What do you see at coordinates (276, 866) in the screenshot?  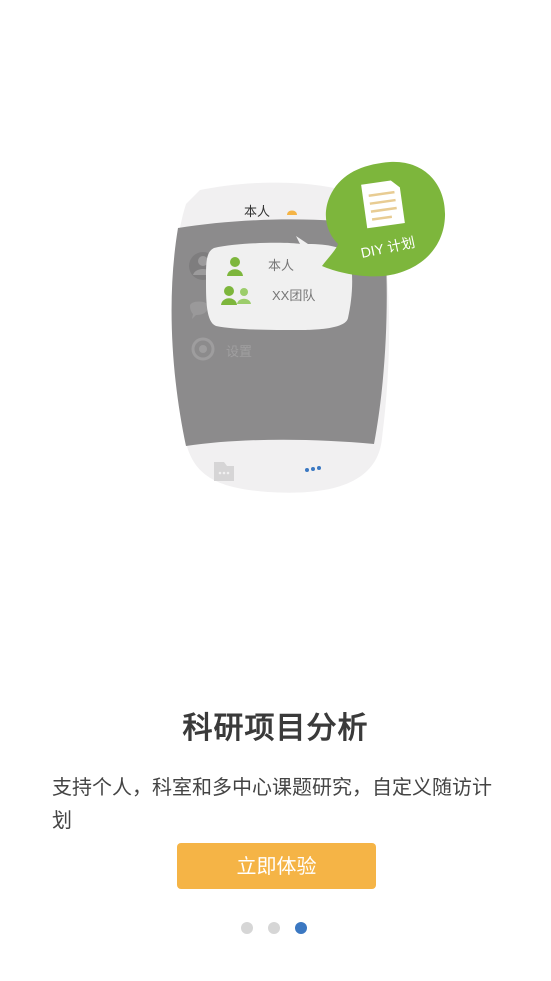 I see `try-now-button: 立即体验` at bounding box center [276, 866].